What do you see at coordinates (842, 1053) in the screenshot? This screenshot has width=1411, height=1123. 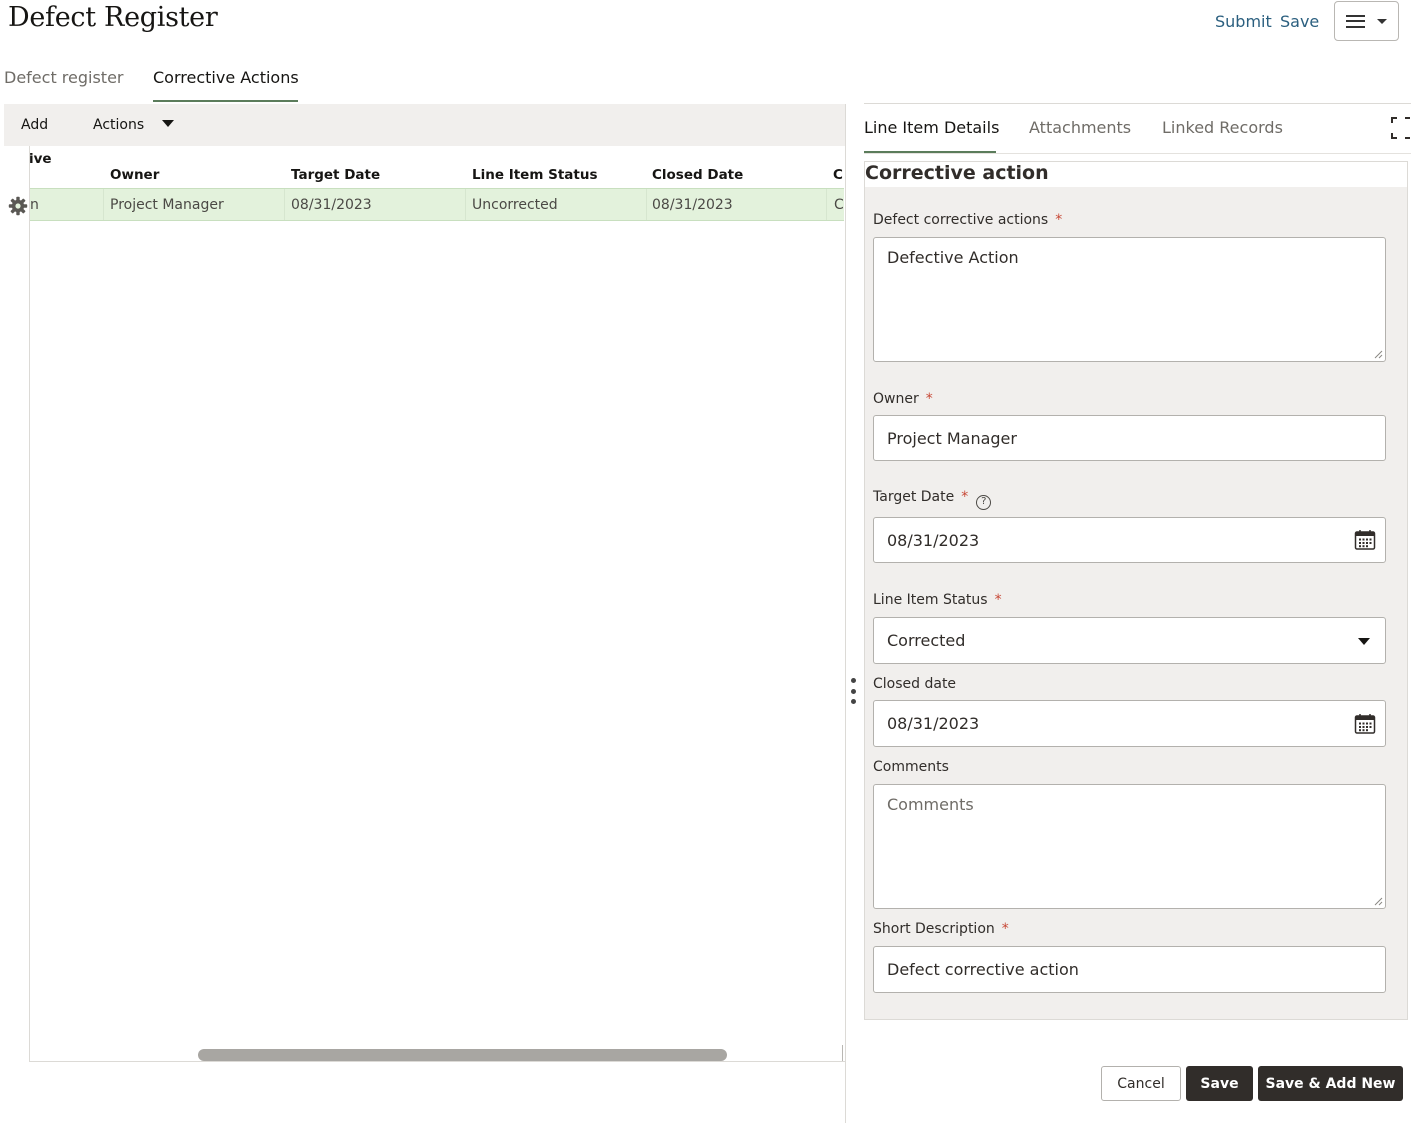 I see `scrollbar-end-marker` at bounding box center [842, 1053].